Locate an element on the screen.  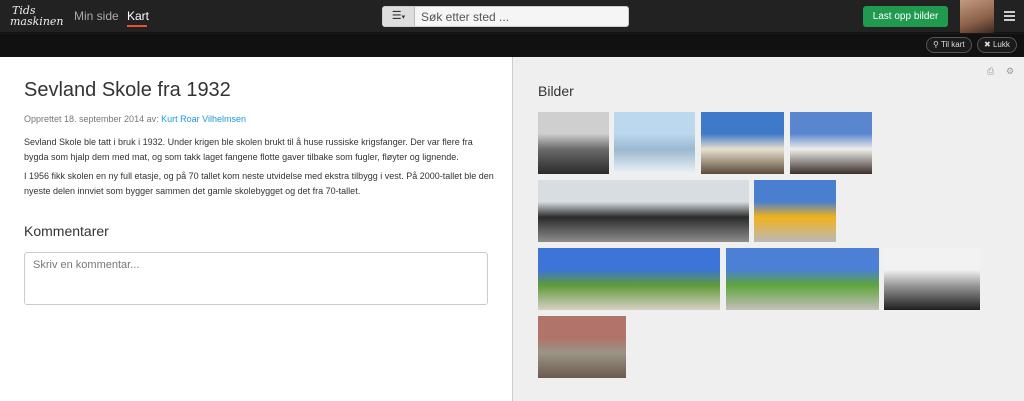
nav-kart: Kart is located at coordinates (138, 16).